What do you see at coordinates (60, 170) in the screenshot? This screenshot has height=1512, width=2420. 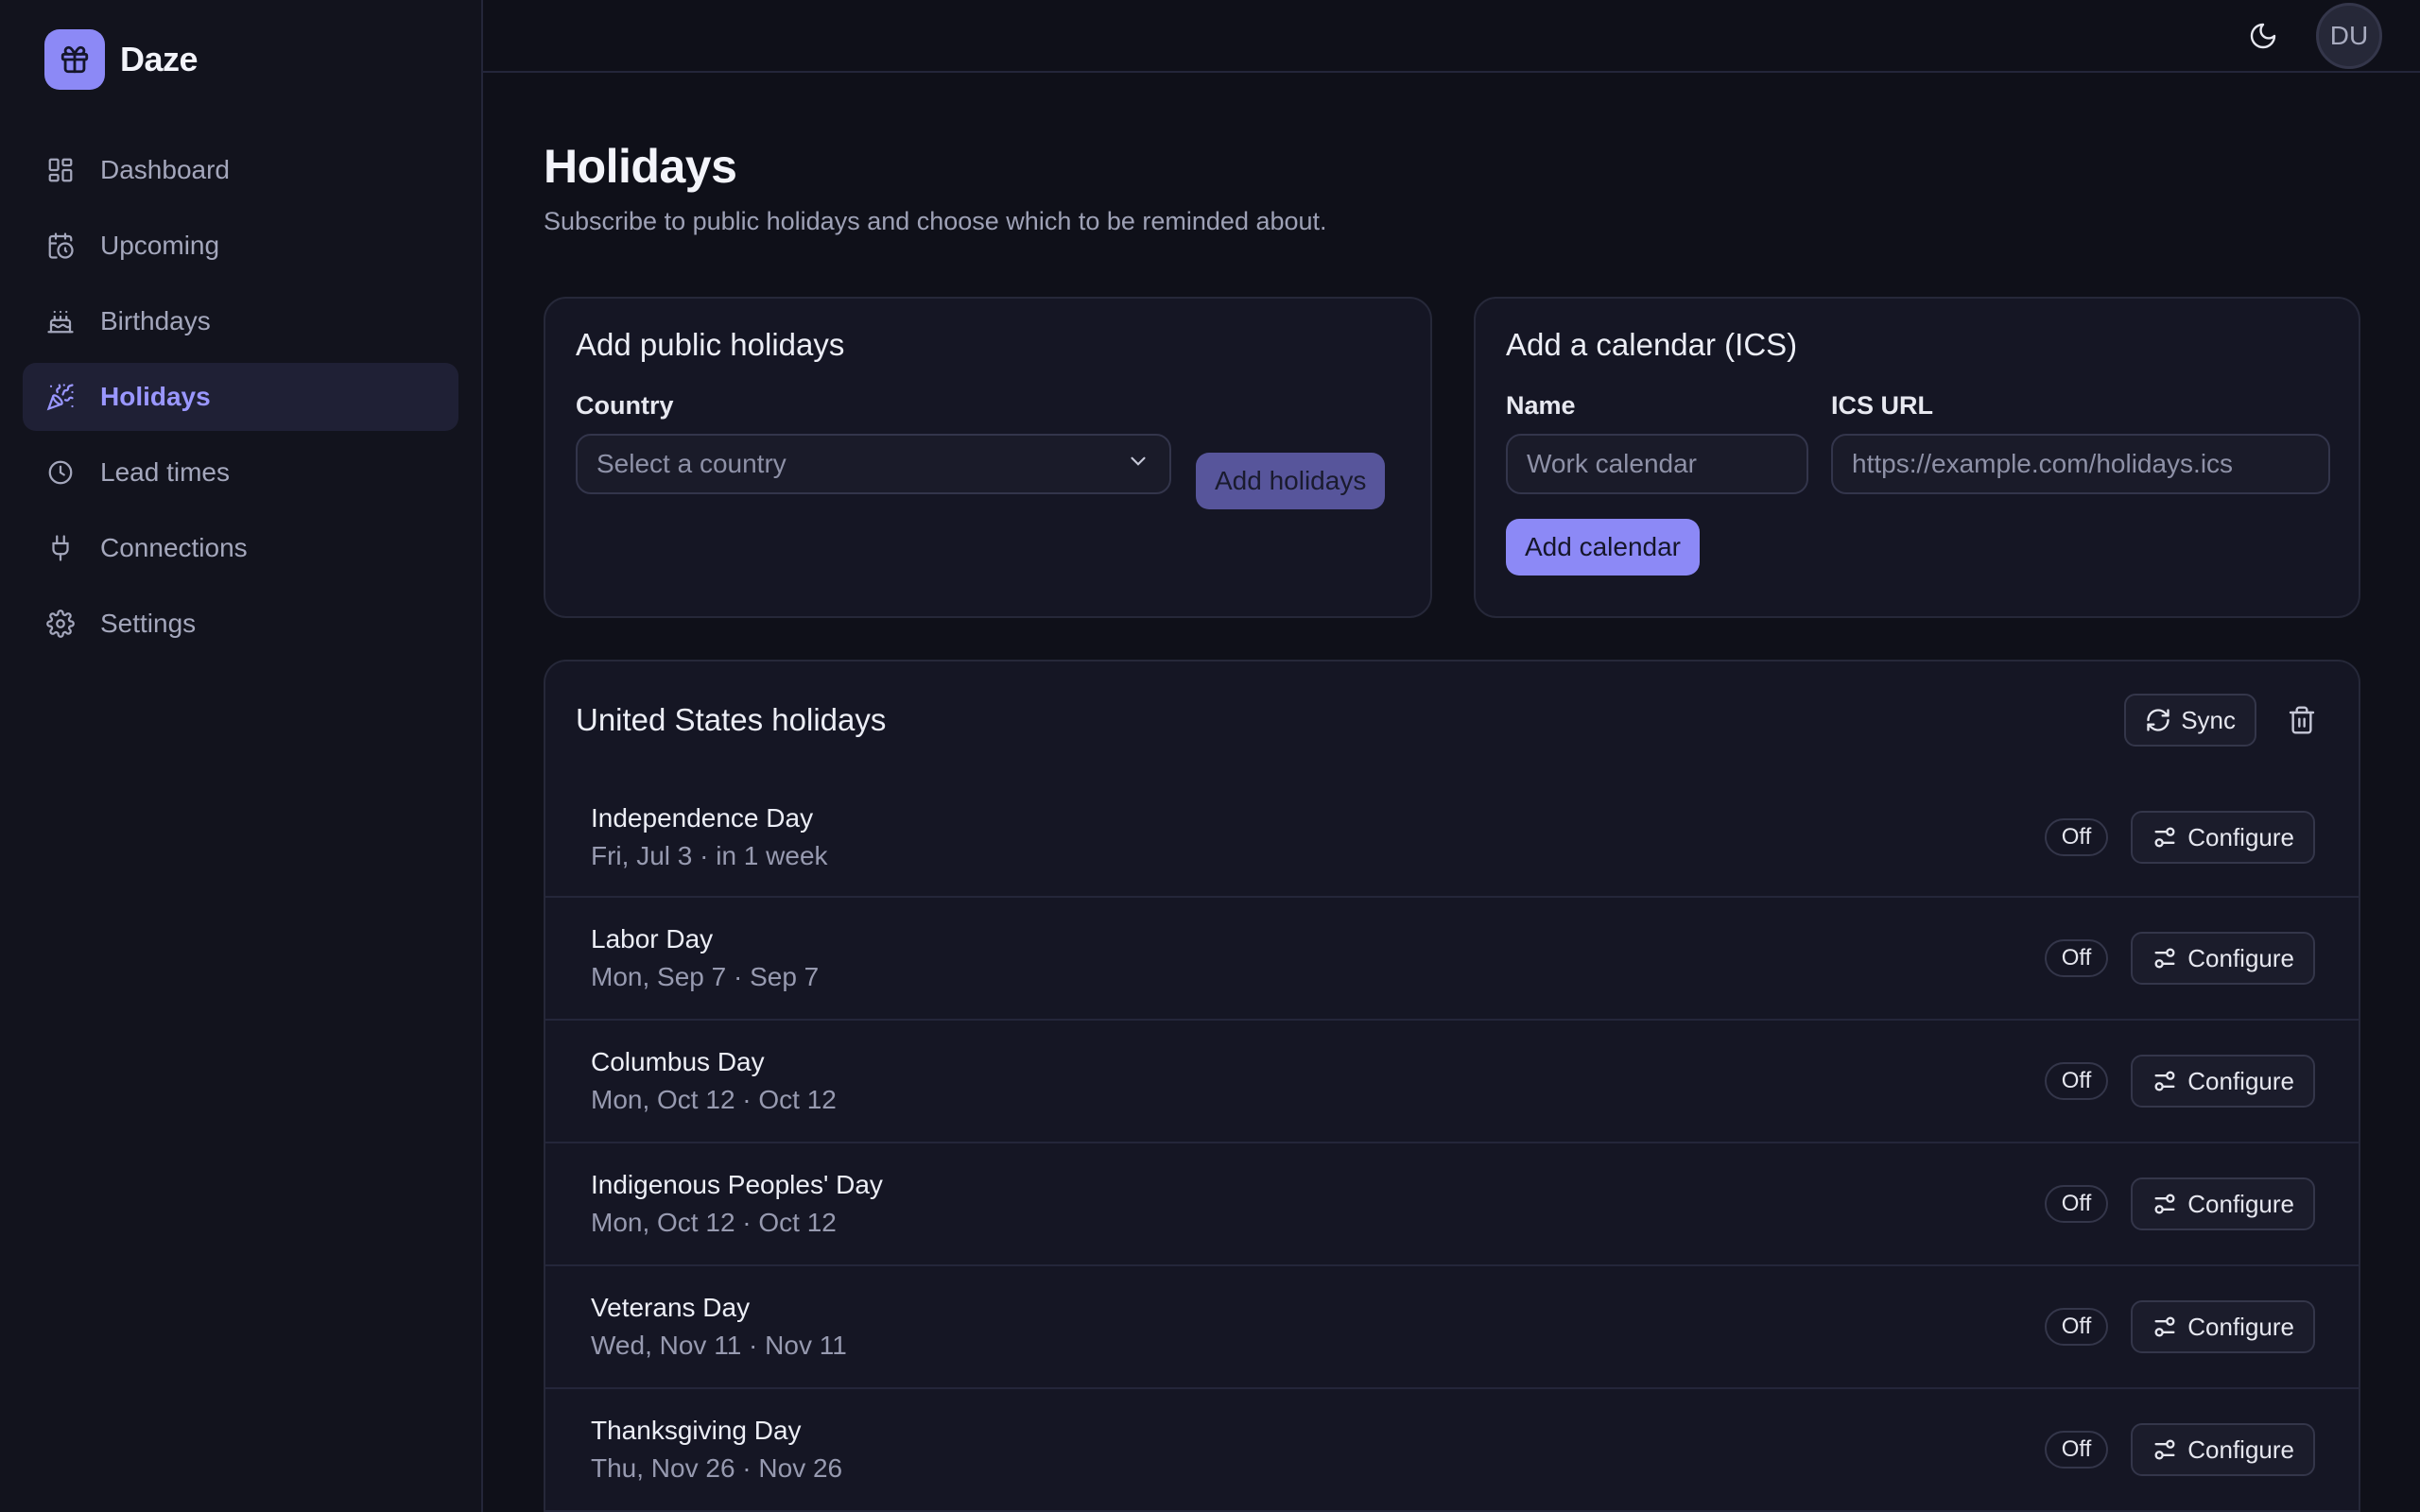 I see `dashboard-icon` at bounding box center [60, 170].